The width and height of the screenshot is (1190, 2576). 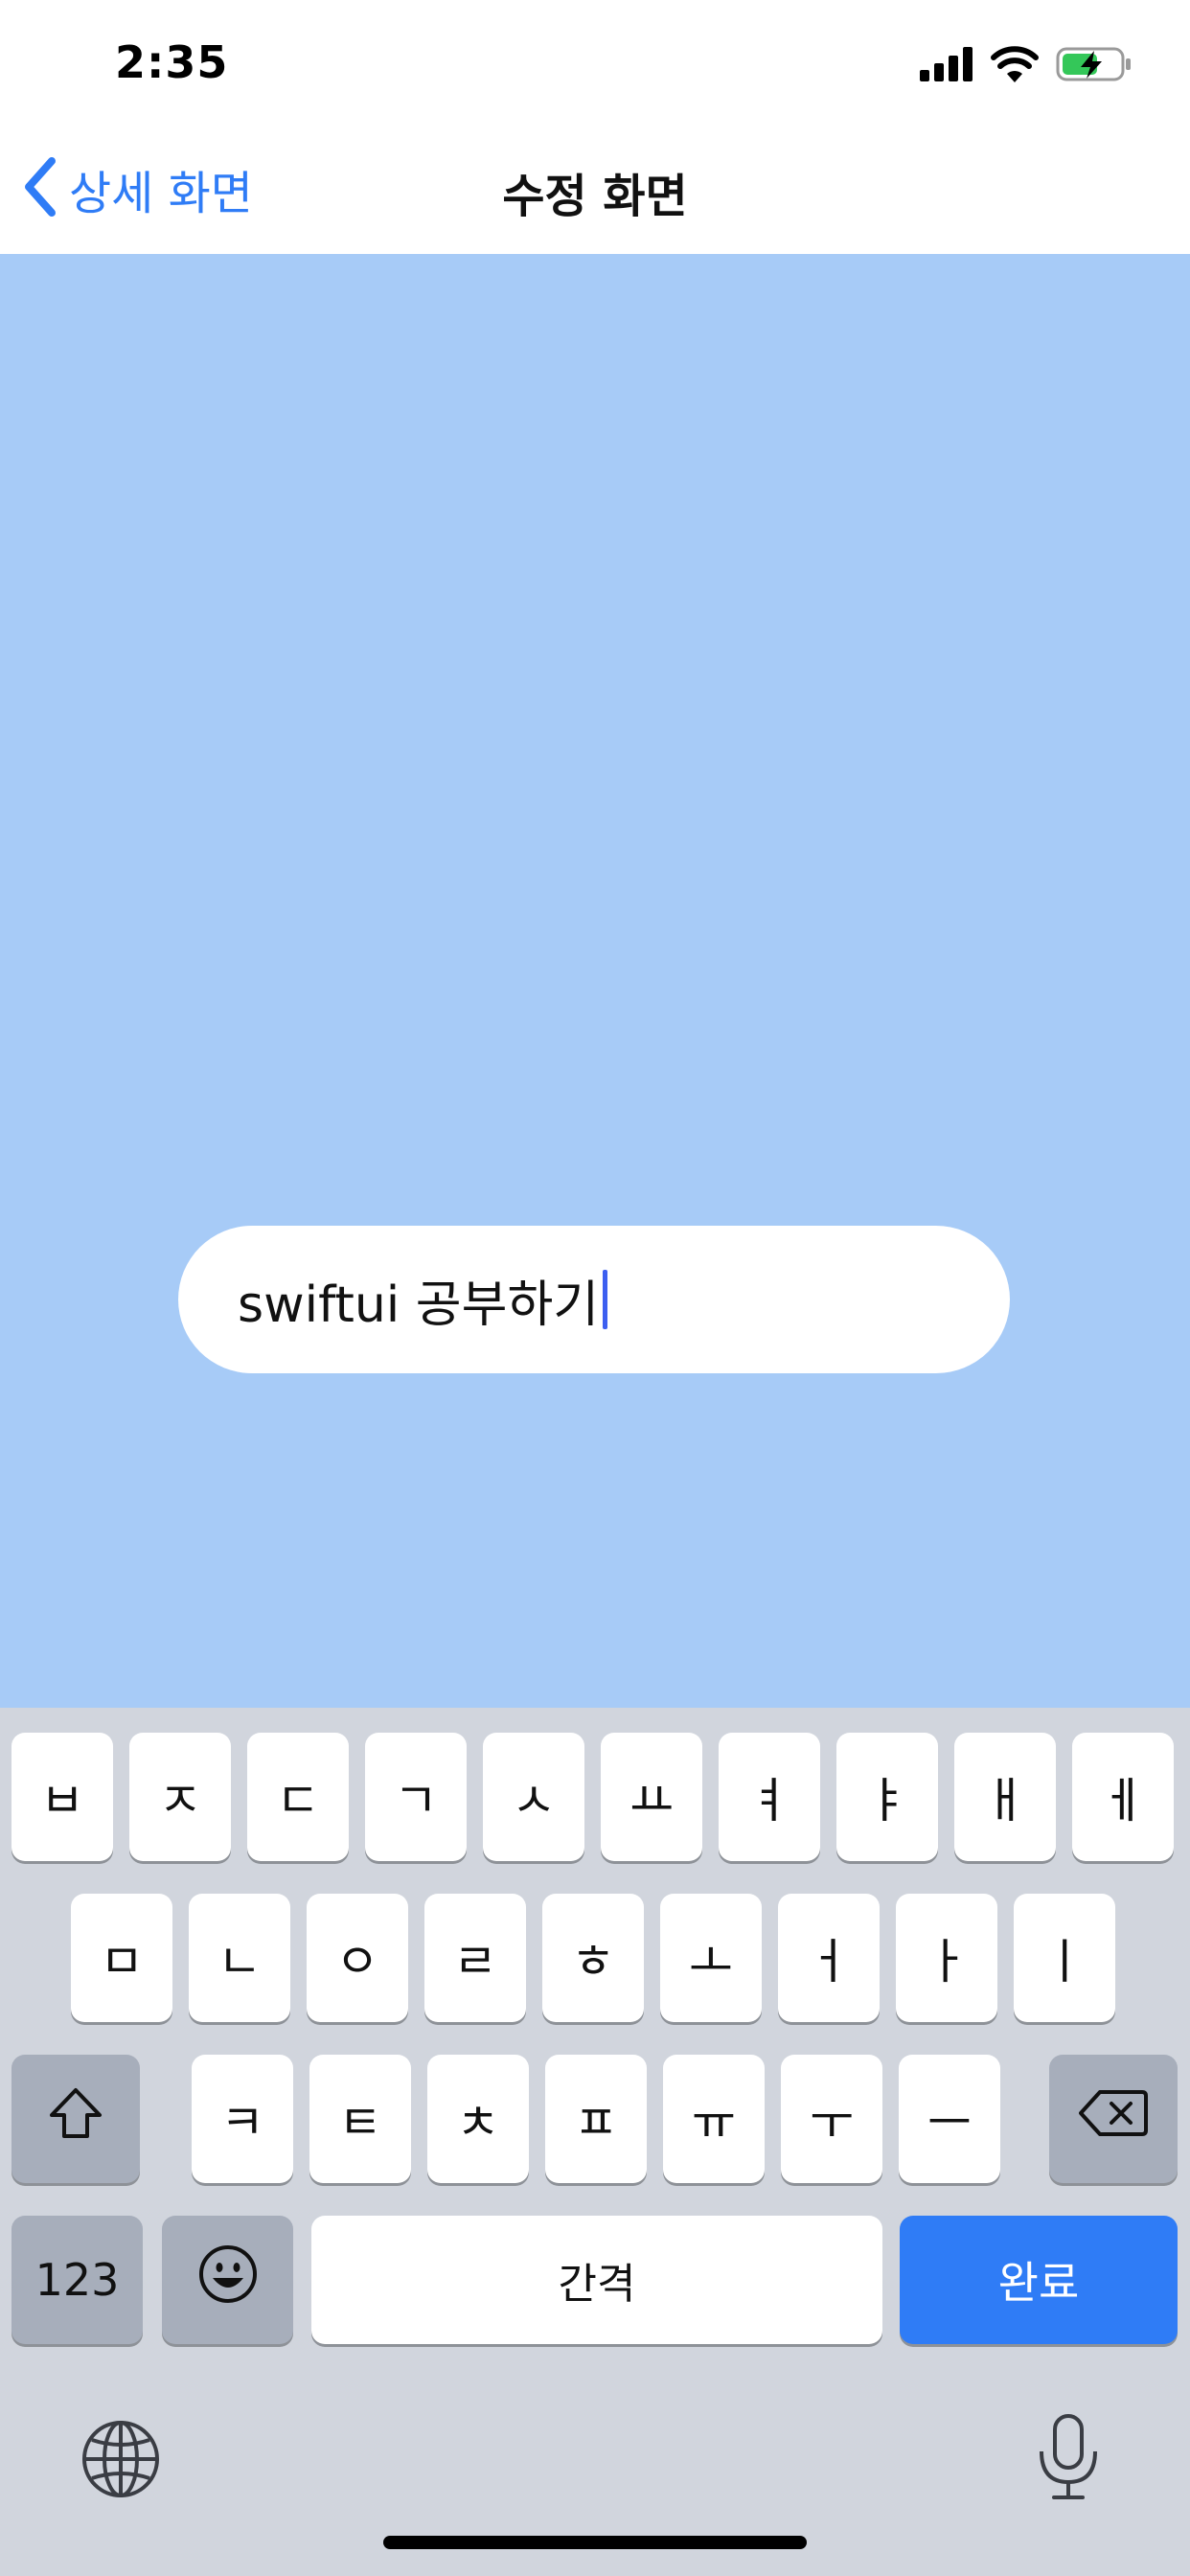 What do you see at coordinates (887, 1797) in the screenshot?
I see `key-ya: ㅑ` at bounding box center [887, 1797].